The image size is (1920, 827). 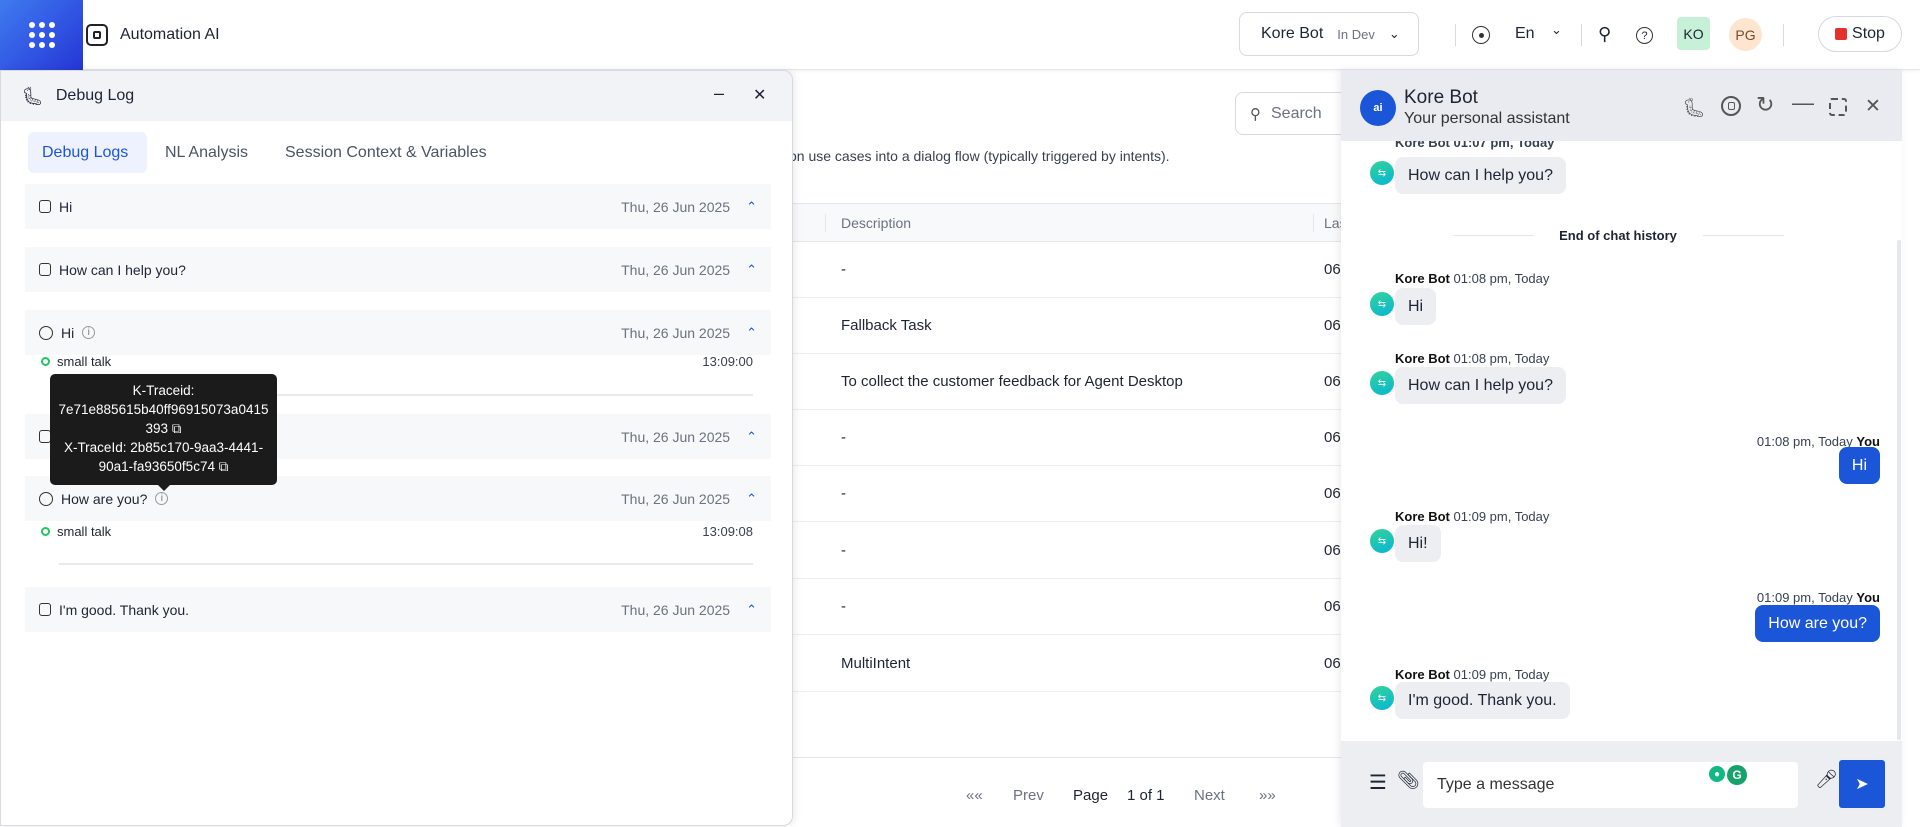 I want to click on prev-page-button: Prev, so click(x=1043, y=795).